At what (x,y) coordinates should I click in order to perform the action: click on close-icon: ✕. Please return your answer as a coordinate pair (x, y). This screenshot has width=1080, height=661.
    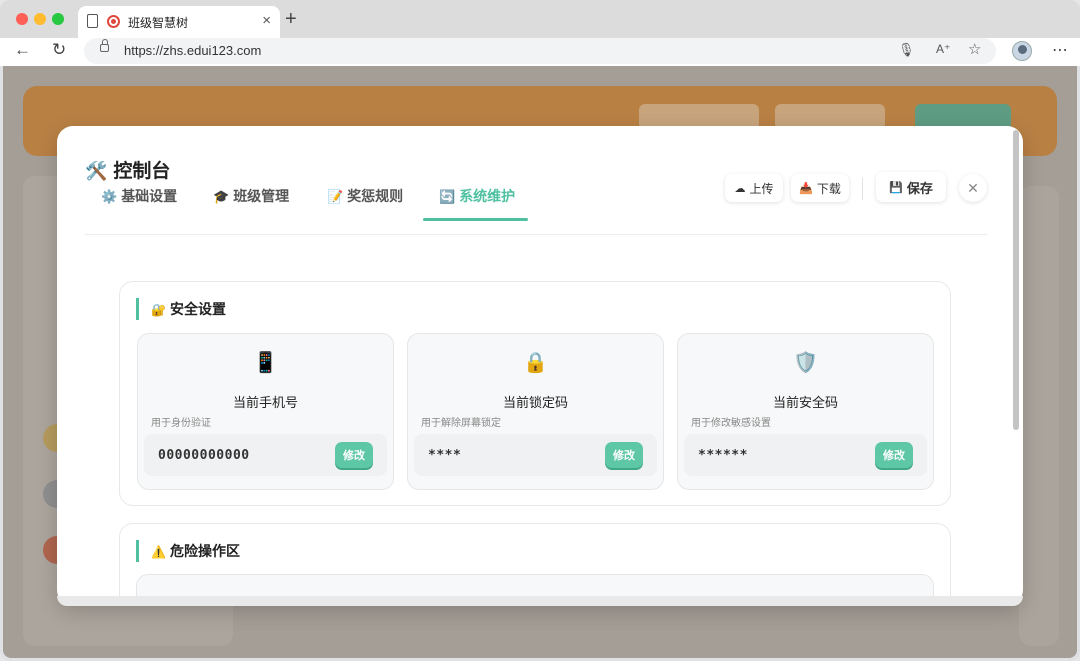
    Looking at the image, I should click on (973, 187).